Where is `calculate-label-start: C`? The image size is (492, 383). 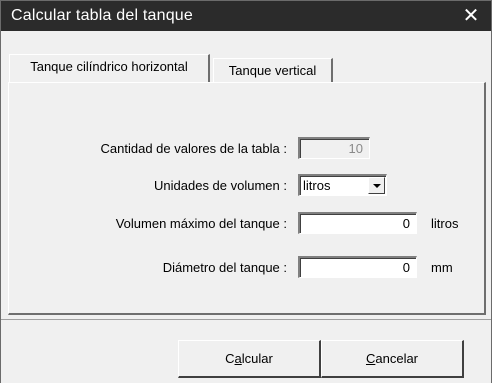
calculate-label-start: C is located at coordinates (230, 358).